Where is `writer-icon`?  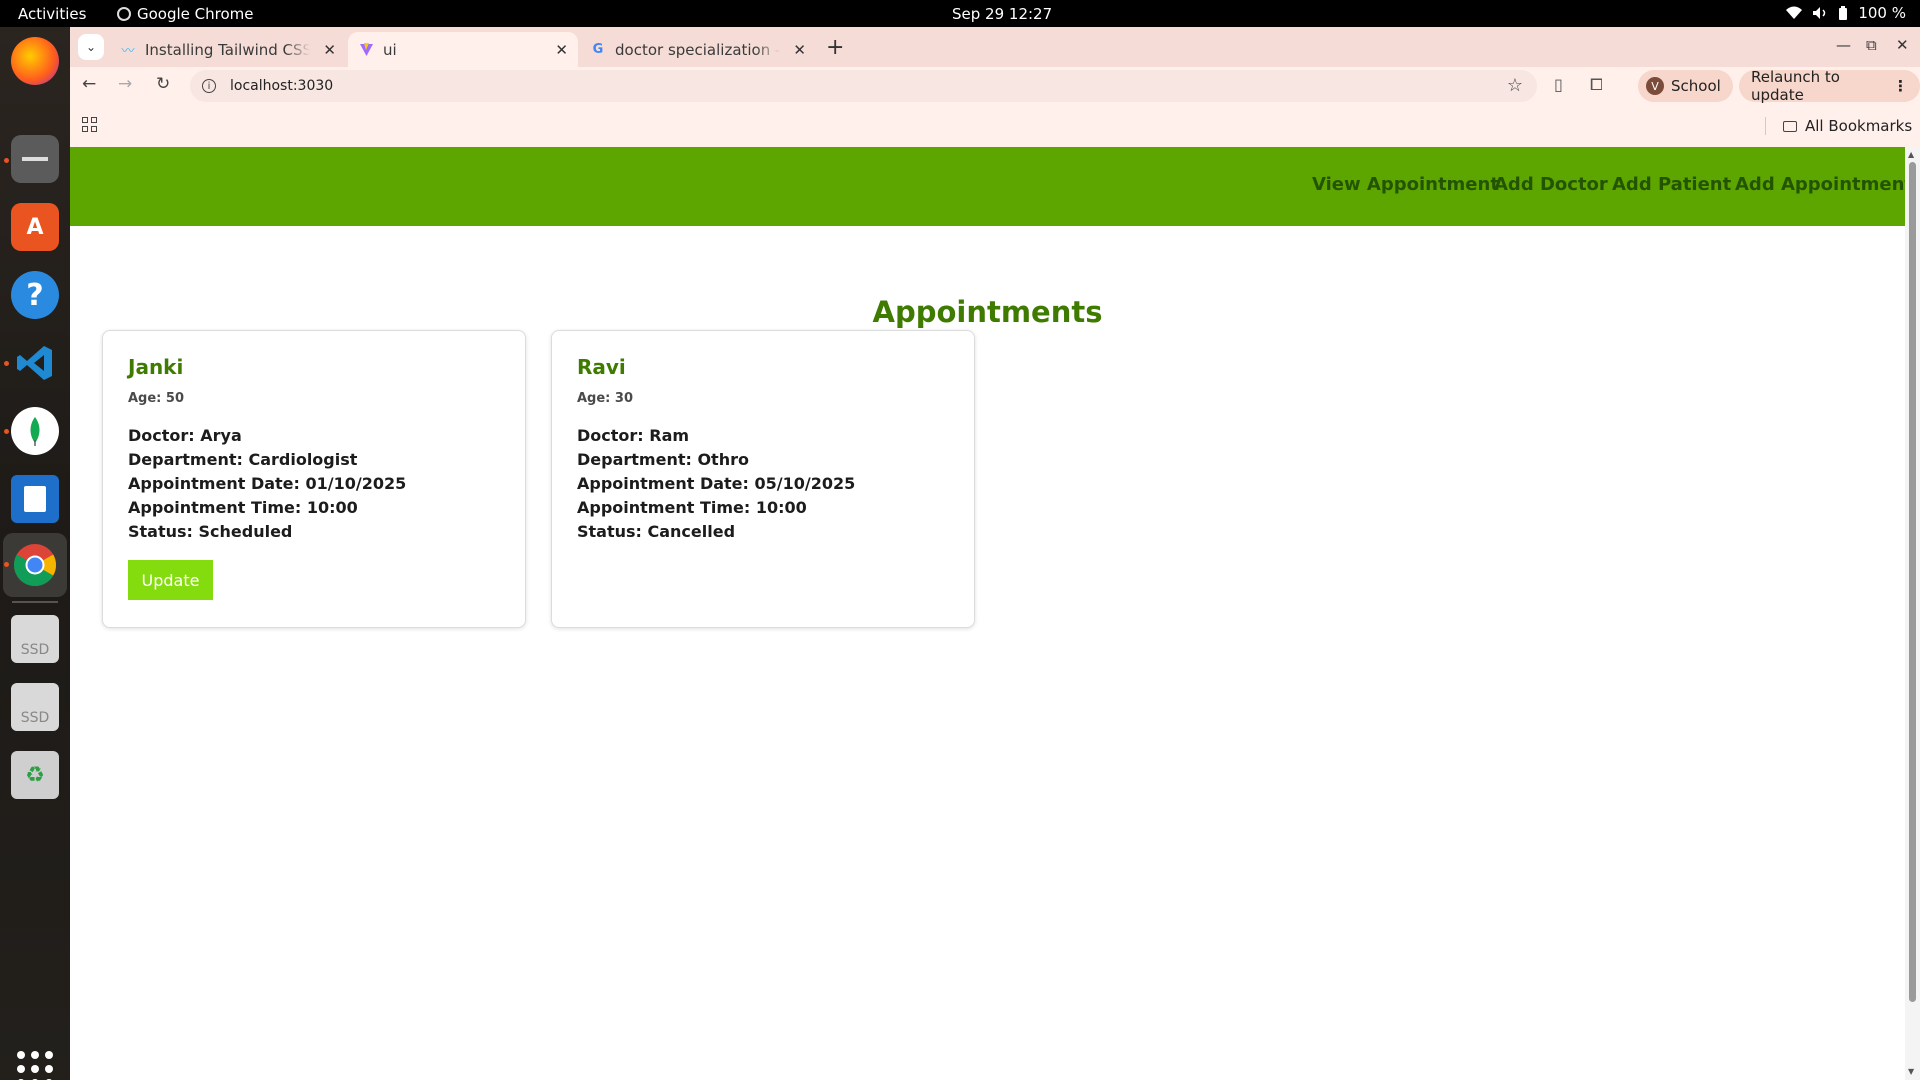
writer-icon is located at coordinates (35, 499).